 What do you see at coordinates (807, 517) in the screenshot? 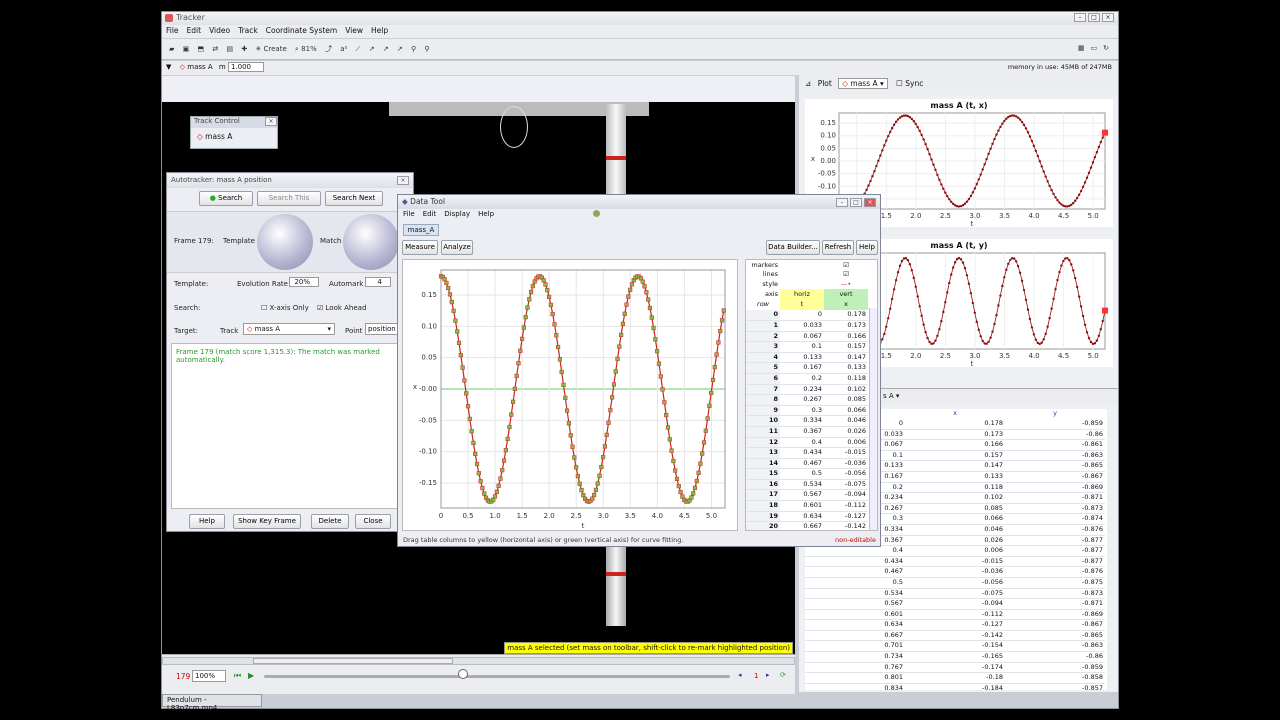
I see `table-row: 19 0.634 -0.127` at bounding box center [807, 517].